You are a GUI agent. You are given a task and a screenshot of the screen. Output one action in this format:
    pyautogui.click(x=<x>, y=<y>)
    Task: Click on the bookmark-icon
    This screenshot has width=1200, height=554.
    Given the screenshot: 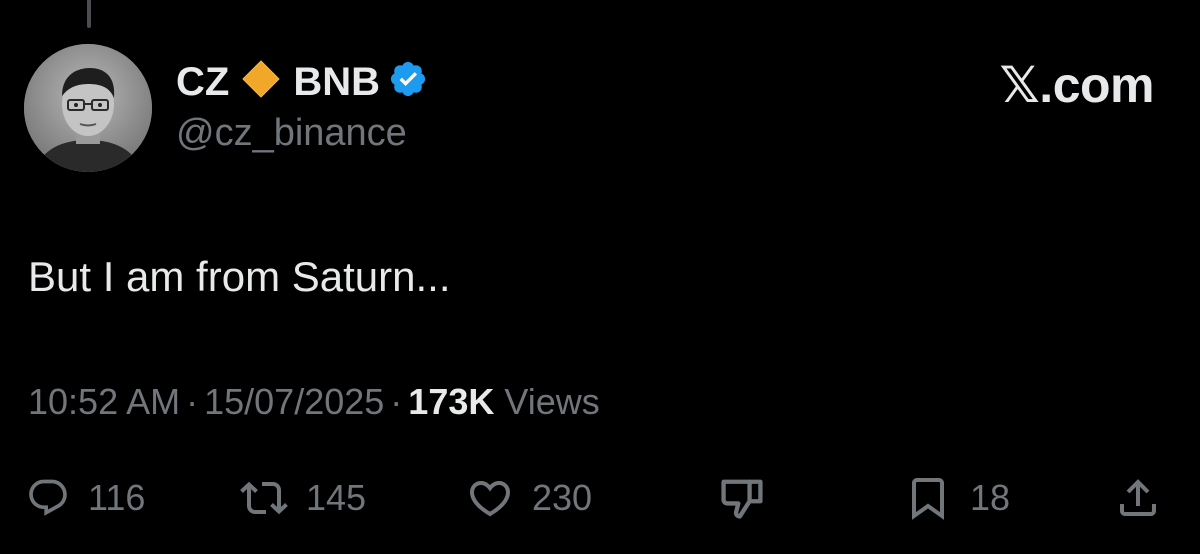 What is the action you would take?
    pyautogui.click(x=928, y=498)
    